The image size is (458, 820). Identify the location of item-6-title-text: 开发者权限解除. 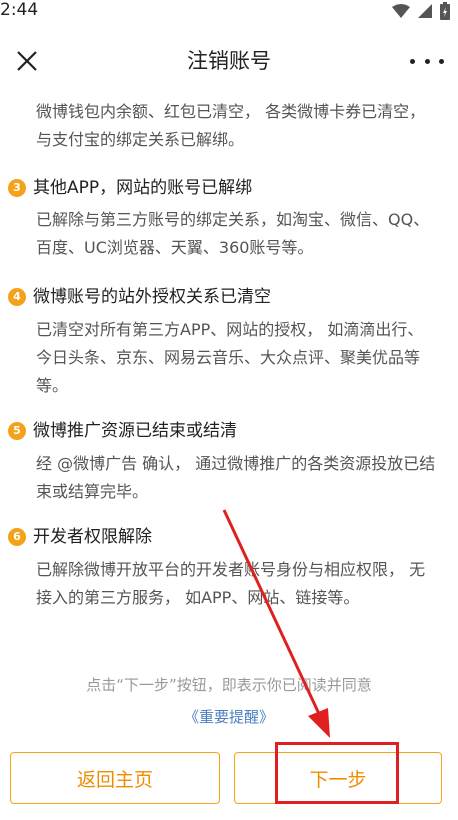
(92, 537).